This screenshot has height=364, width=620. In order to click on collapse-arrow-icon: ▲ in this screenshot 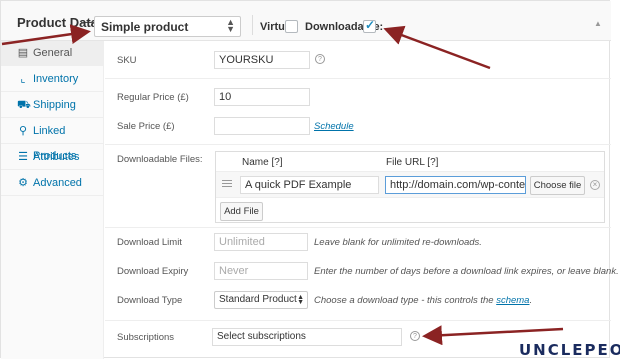, I will do `click(598, 23)`.